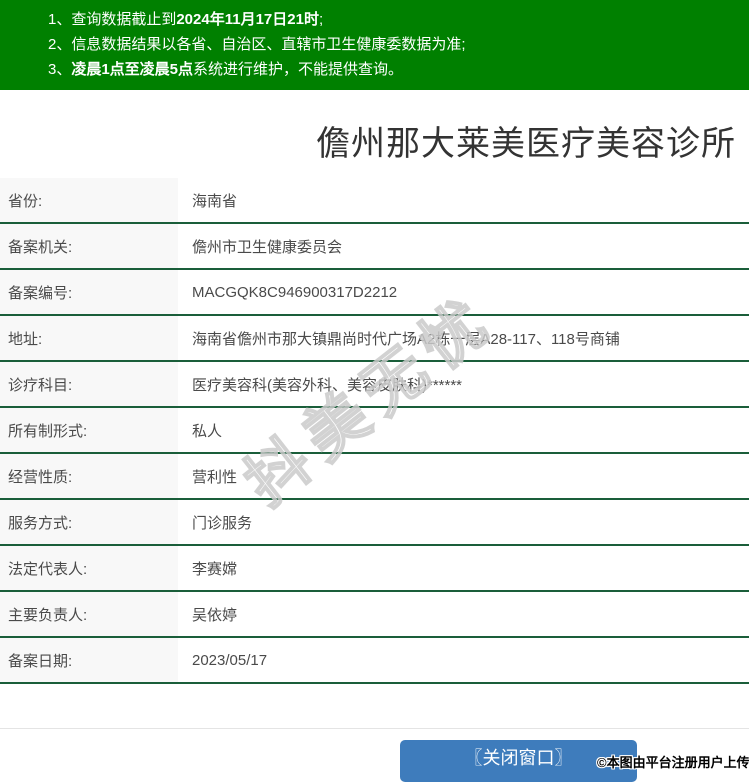 The image size is (749, 782). What do you see at coordinates (207, 431) in the screenshot?
I see `row-value: 私人` at bounding box center [207, 431].